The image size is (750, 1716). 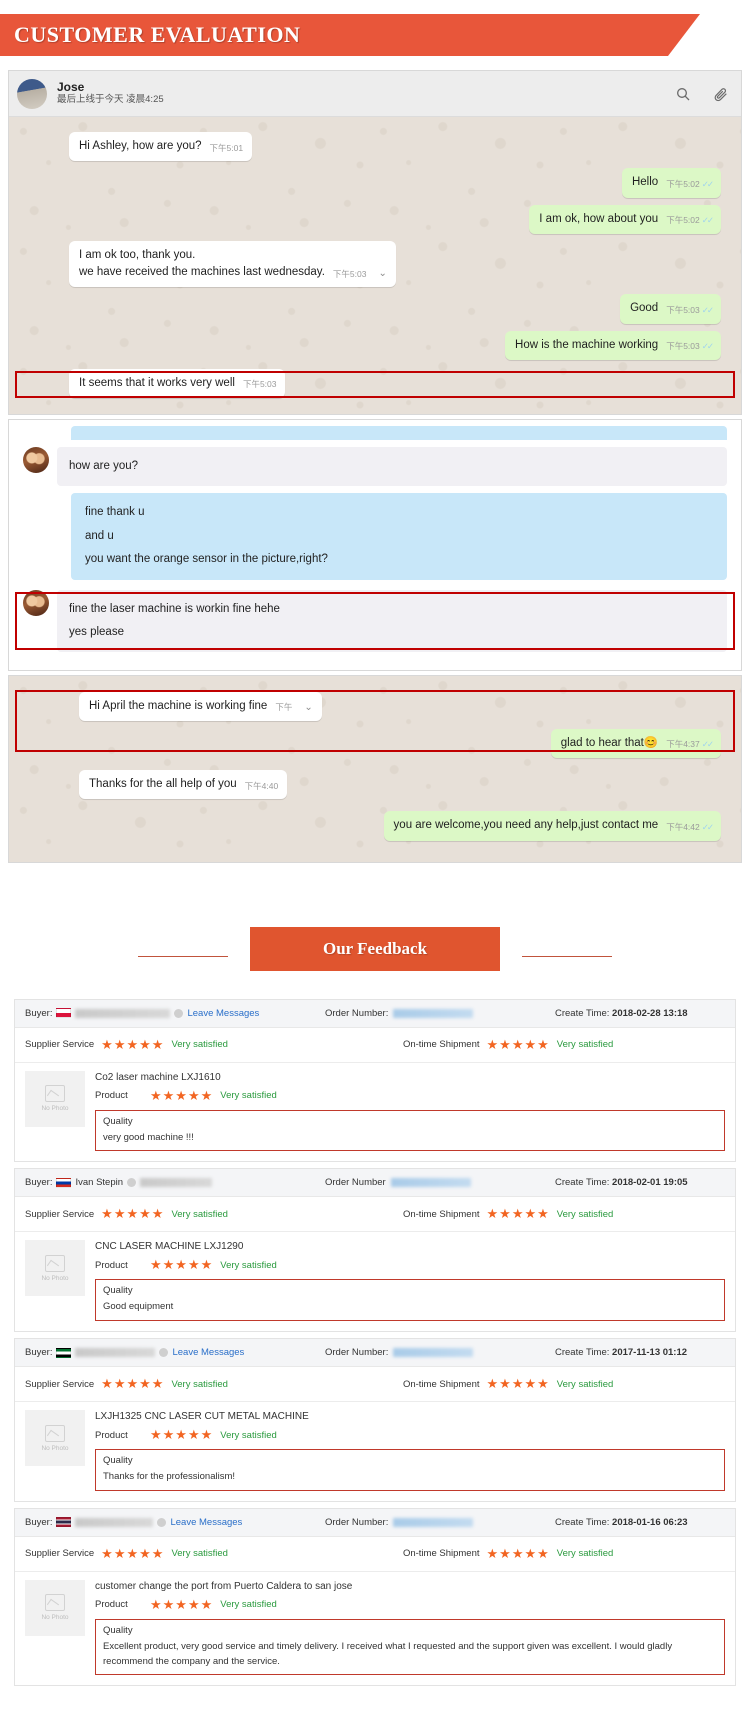 I want to click on message-text: Good, so click(x=644, y=308).